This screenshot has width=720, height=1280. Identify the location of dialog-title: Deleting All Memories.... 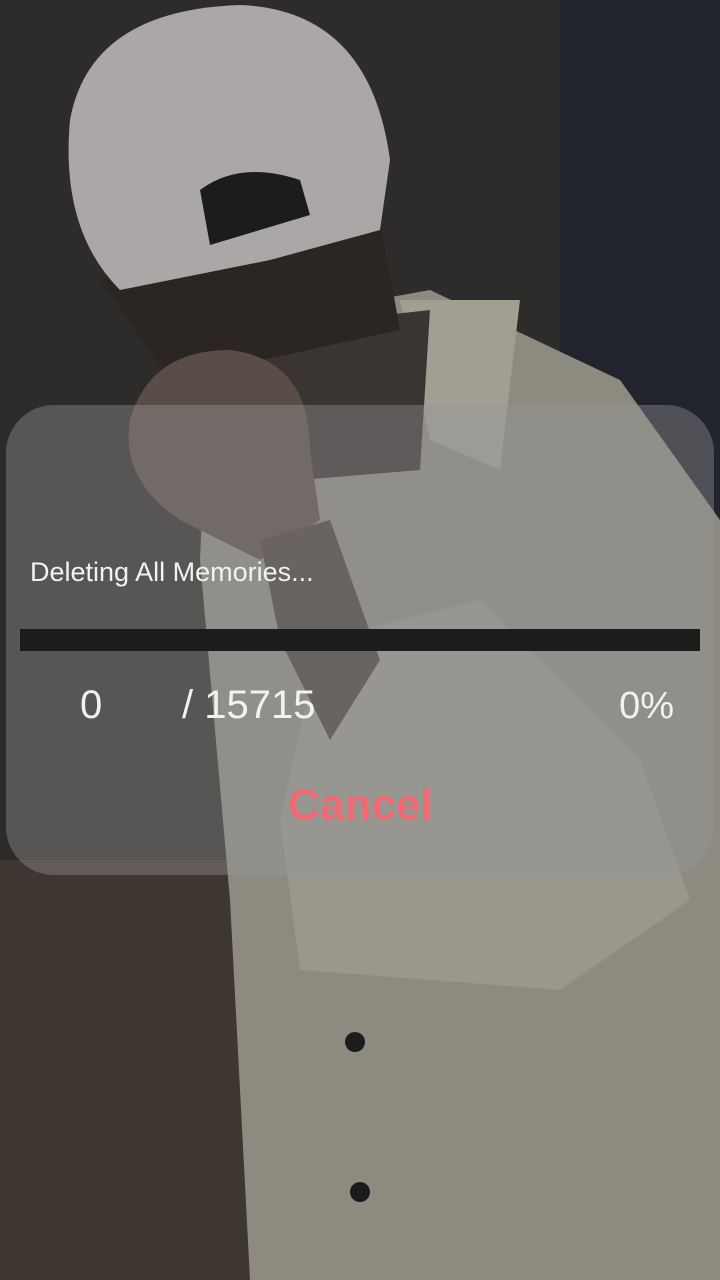
(172, 572).